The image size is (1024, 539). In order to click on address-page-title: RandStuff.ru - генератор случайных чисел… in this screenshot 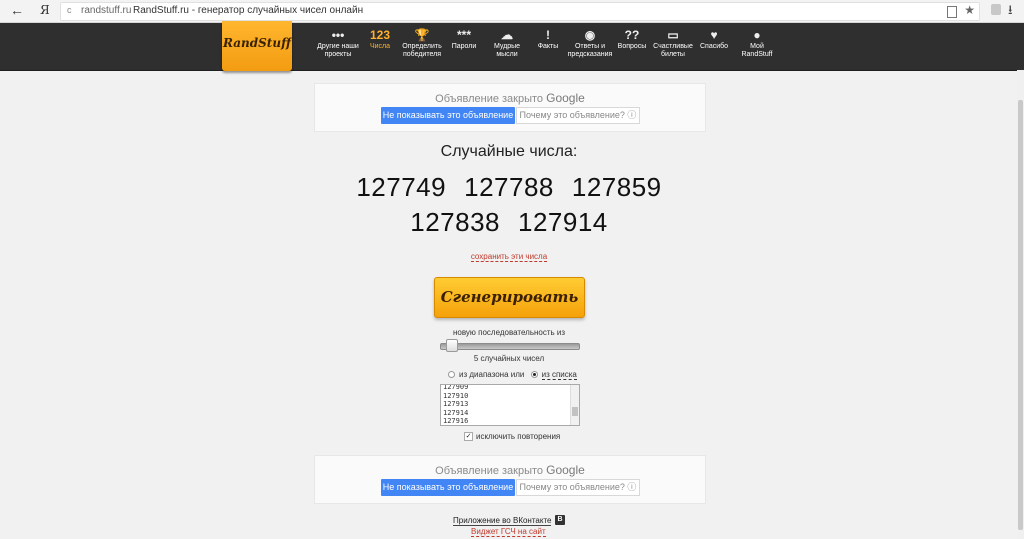, I will do `click(248, 10)`.